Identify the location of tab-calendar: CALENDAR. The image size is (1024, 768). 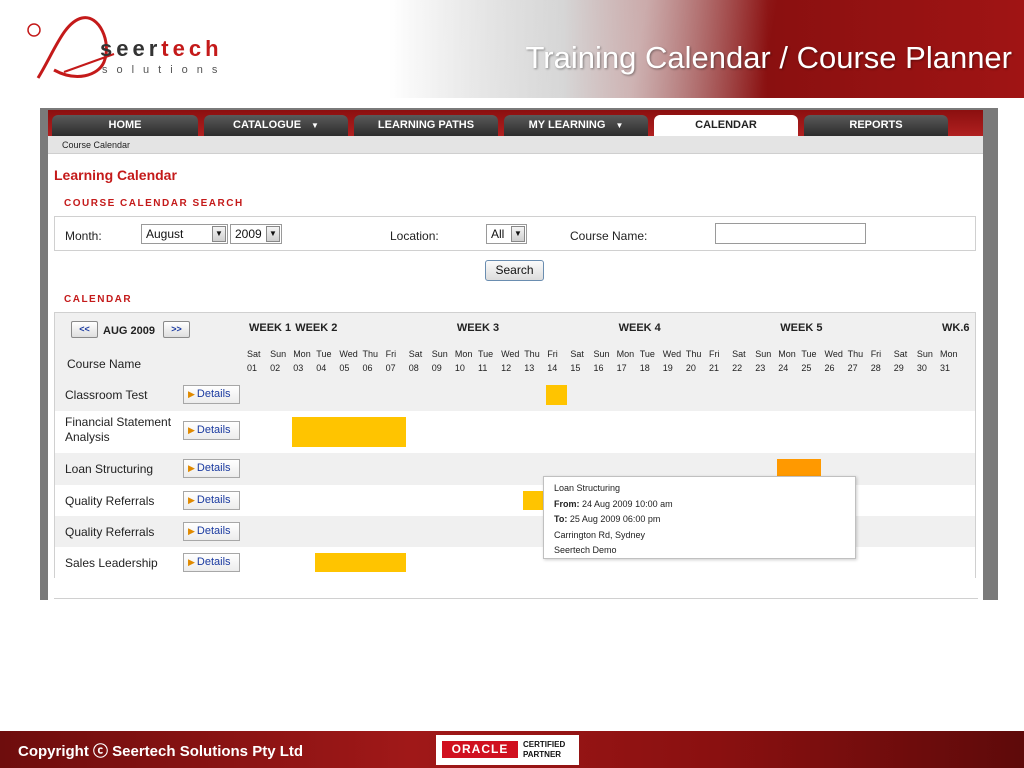
(726, 125).